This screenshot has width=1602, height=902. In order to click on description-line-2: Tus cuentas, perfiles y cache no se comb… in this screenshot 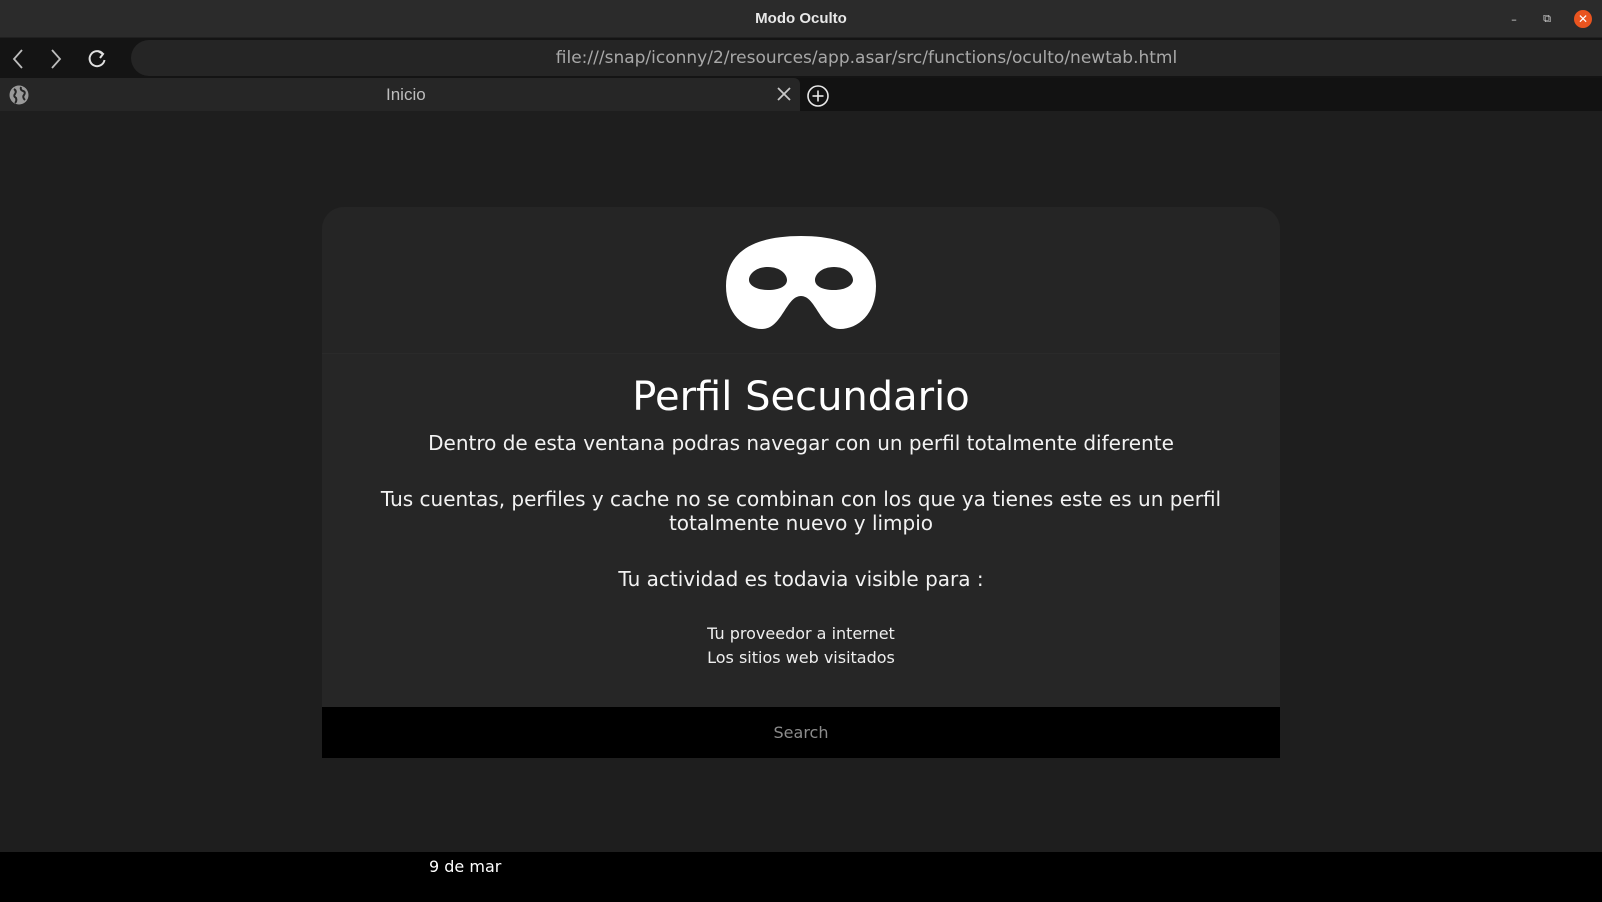, I will do `click(801, 511)`.